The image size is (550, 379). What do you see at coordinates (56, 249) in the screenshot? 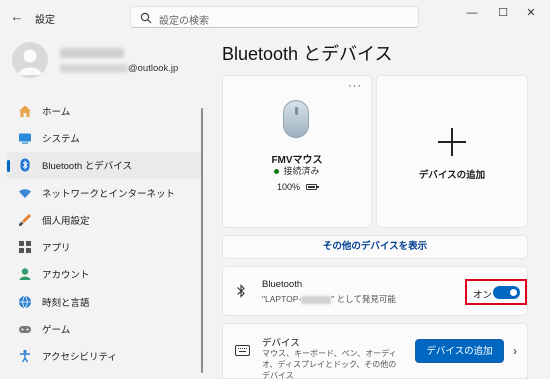
I see `sidebar-item-label: アプリ` at bounding box center [56, 249].